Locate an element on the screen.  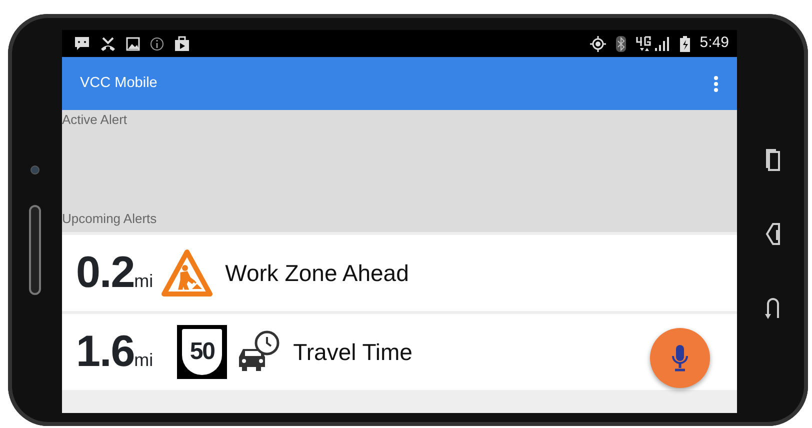
microphone-icon is located at coordinates (680, 358).